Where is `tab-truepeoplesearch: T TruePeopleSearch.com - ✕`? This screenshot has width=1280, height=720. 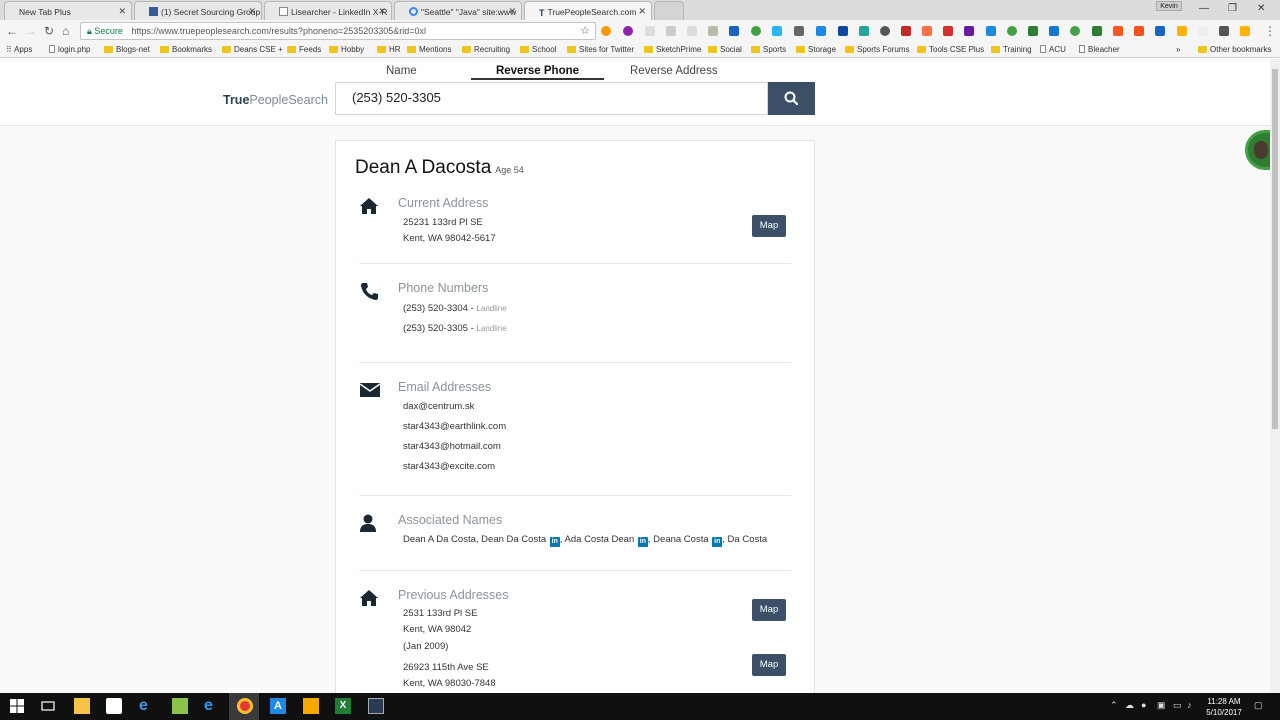
tab-truepeoplesearch: T TruePeopleSearch.com - ✕ is located at coordinates (588, 10).